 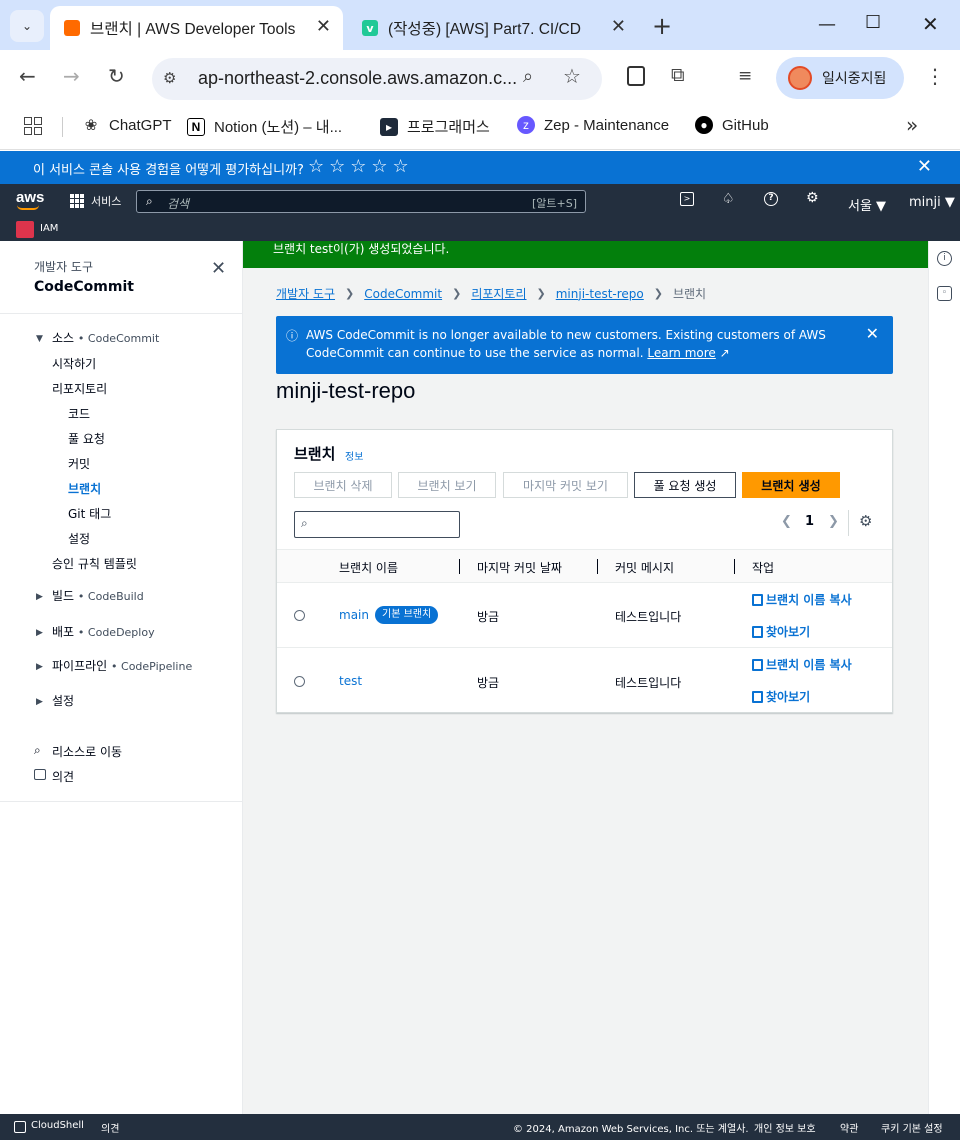 I want to click on sidebar-breadcrumb: 개발자 도구, so click(x=63, y=266).